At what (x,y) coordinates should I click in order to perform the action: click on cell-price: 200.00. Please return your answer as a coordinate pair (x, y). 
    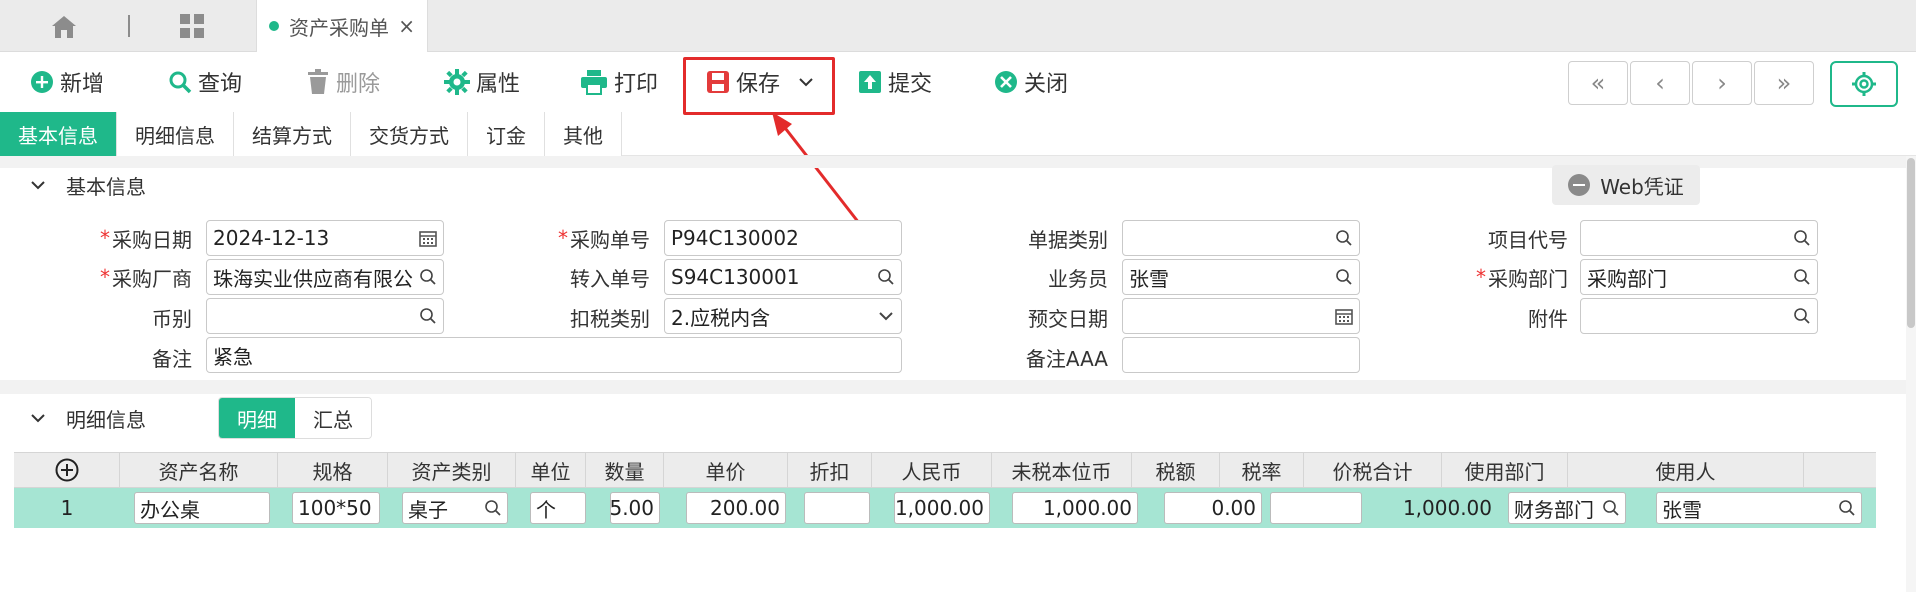
    Looking at the image, I should click on (736, 508).